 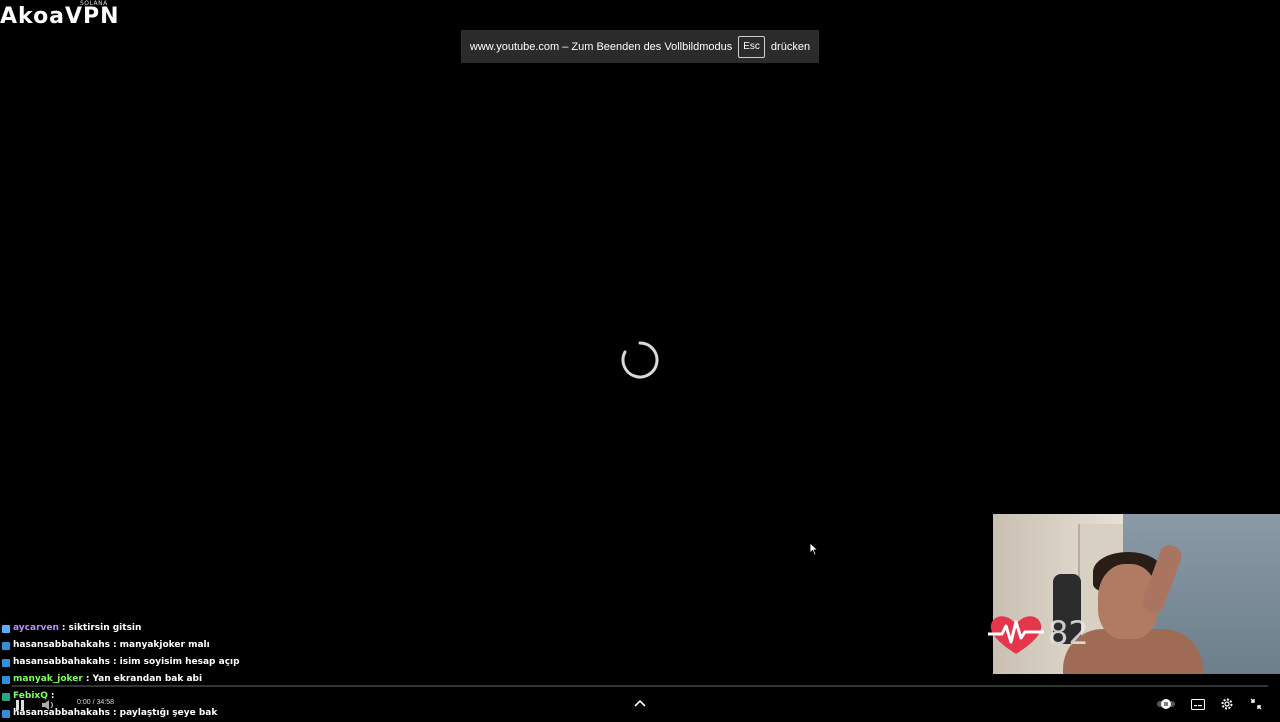 What do you see at coordinates (164, 645) in the screenshot?
I see `chat-text: manyakjoker malı` at bounding box center [164, 645].